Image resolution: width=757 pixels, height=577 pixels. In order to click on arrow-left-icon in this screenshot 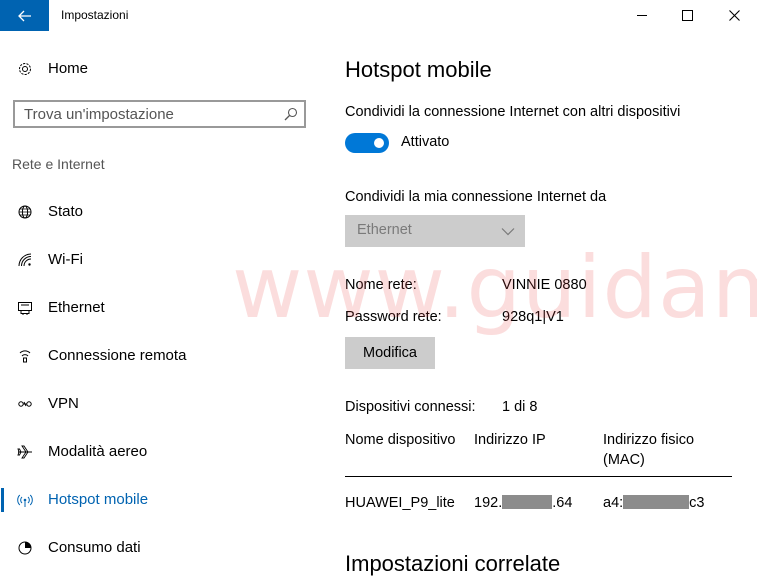, I will do `click(24, 15)`.